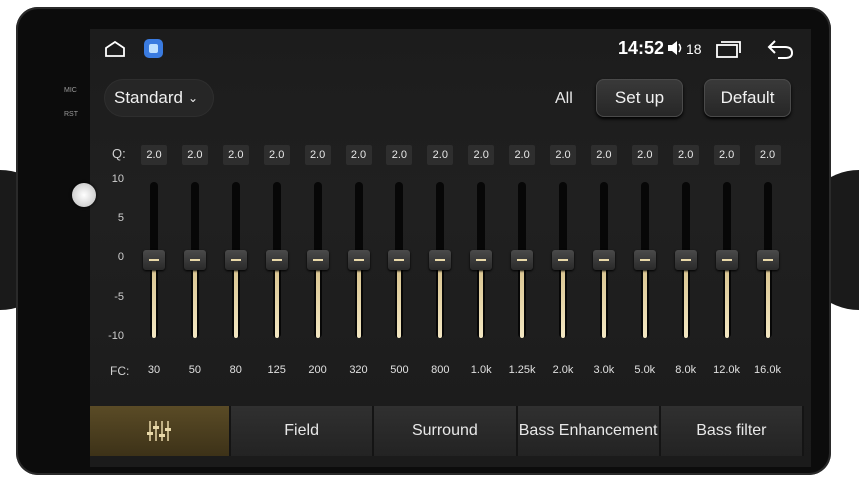 The height and width of the screenshot is (484, 859). Describe the element at coordinates (276, 370) in the screenshot. I see `band-frequency-label: 125` at that location.